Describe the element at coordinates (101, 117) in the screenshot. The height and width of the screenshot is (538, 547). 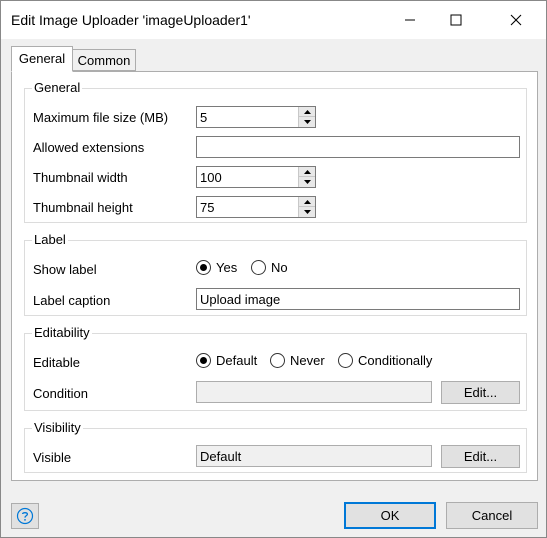
I see `max-file-size-label: Maximum file size (MB)` at that location.